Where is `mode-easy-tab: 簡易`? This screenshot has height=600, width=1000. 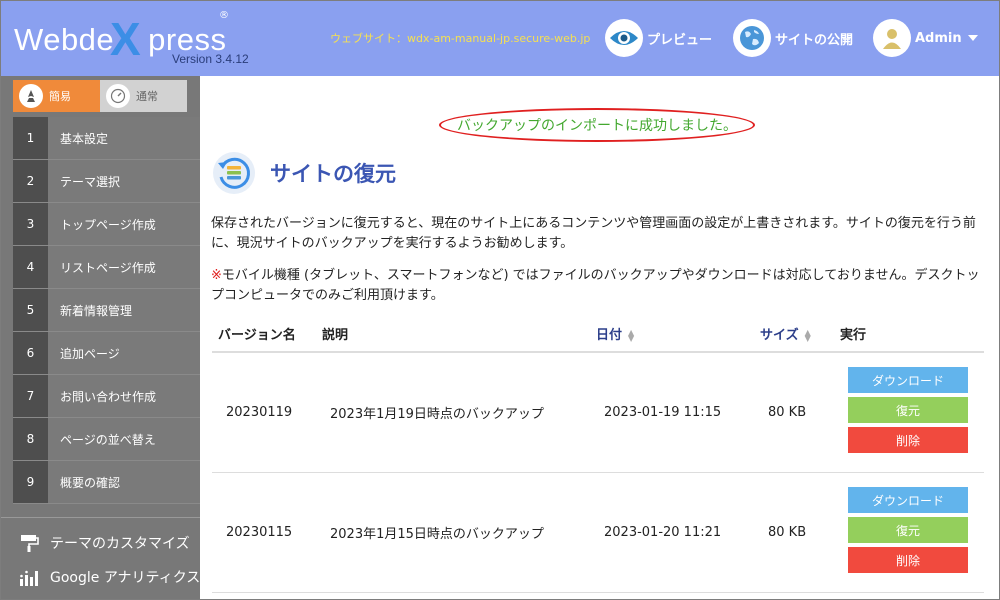
mode-easy-tab: 簡易 is located at coordinates (56, 96).